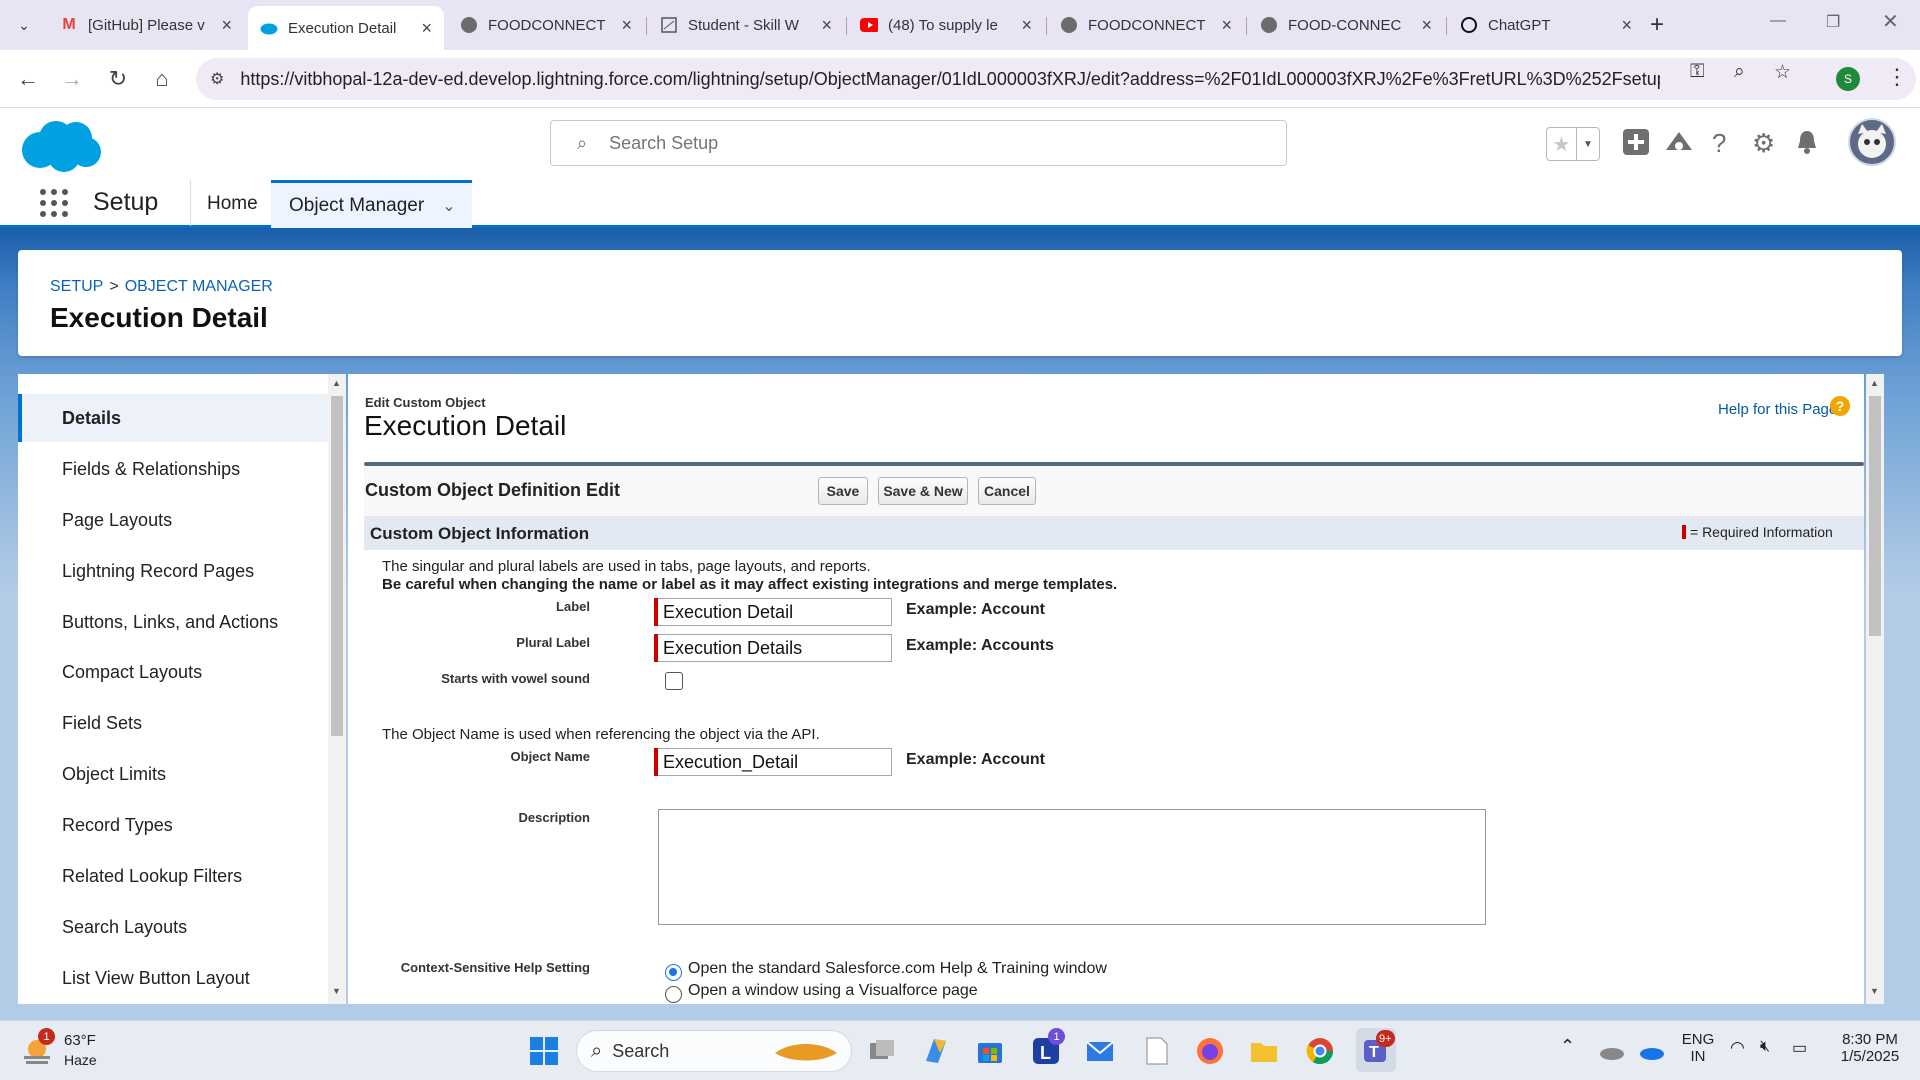 This screenshot has height=1080, width=1920. What do you see at coordinates (24, 25) in the screenshot?
I see `tab-search-icon: ⌄` at bounding box center [24, 25].